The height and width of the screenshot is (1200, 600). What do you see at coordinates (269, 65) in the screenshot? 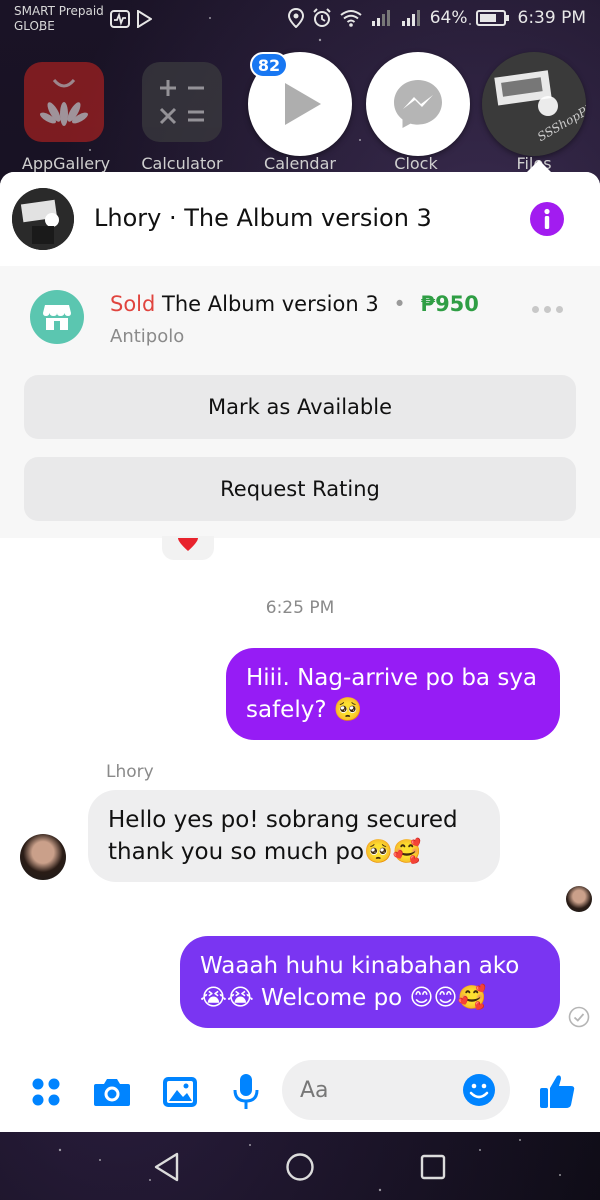
I see `unread-badge: 82` at bounding box center [269, 65].